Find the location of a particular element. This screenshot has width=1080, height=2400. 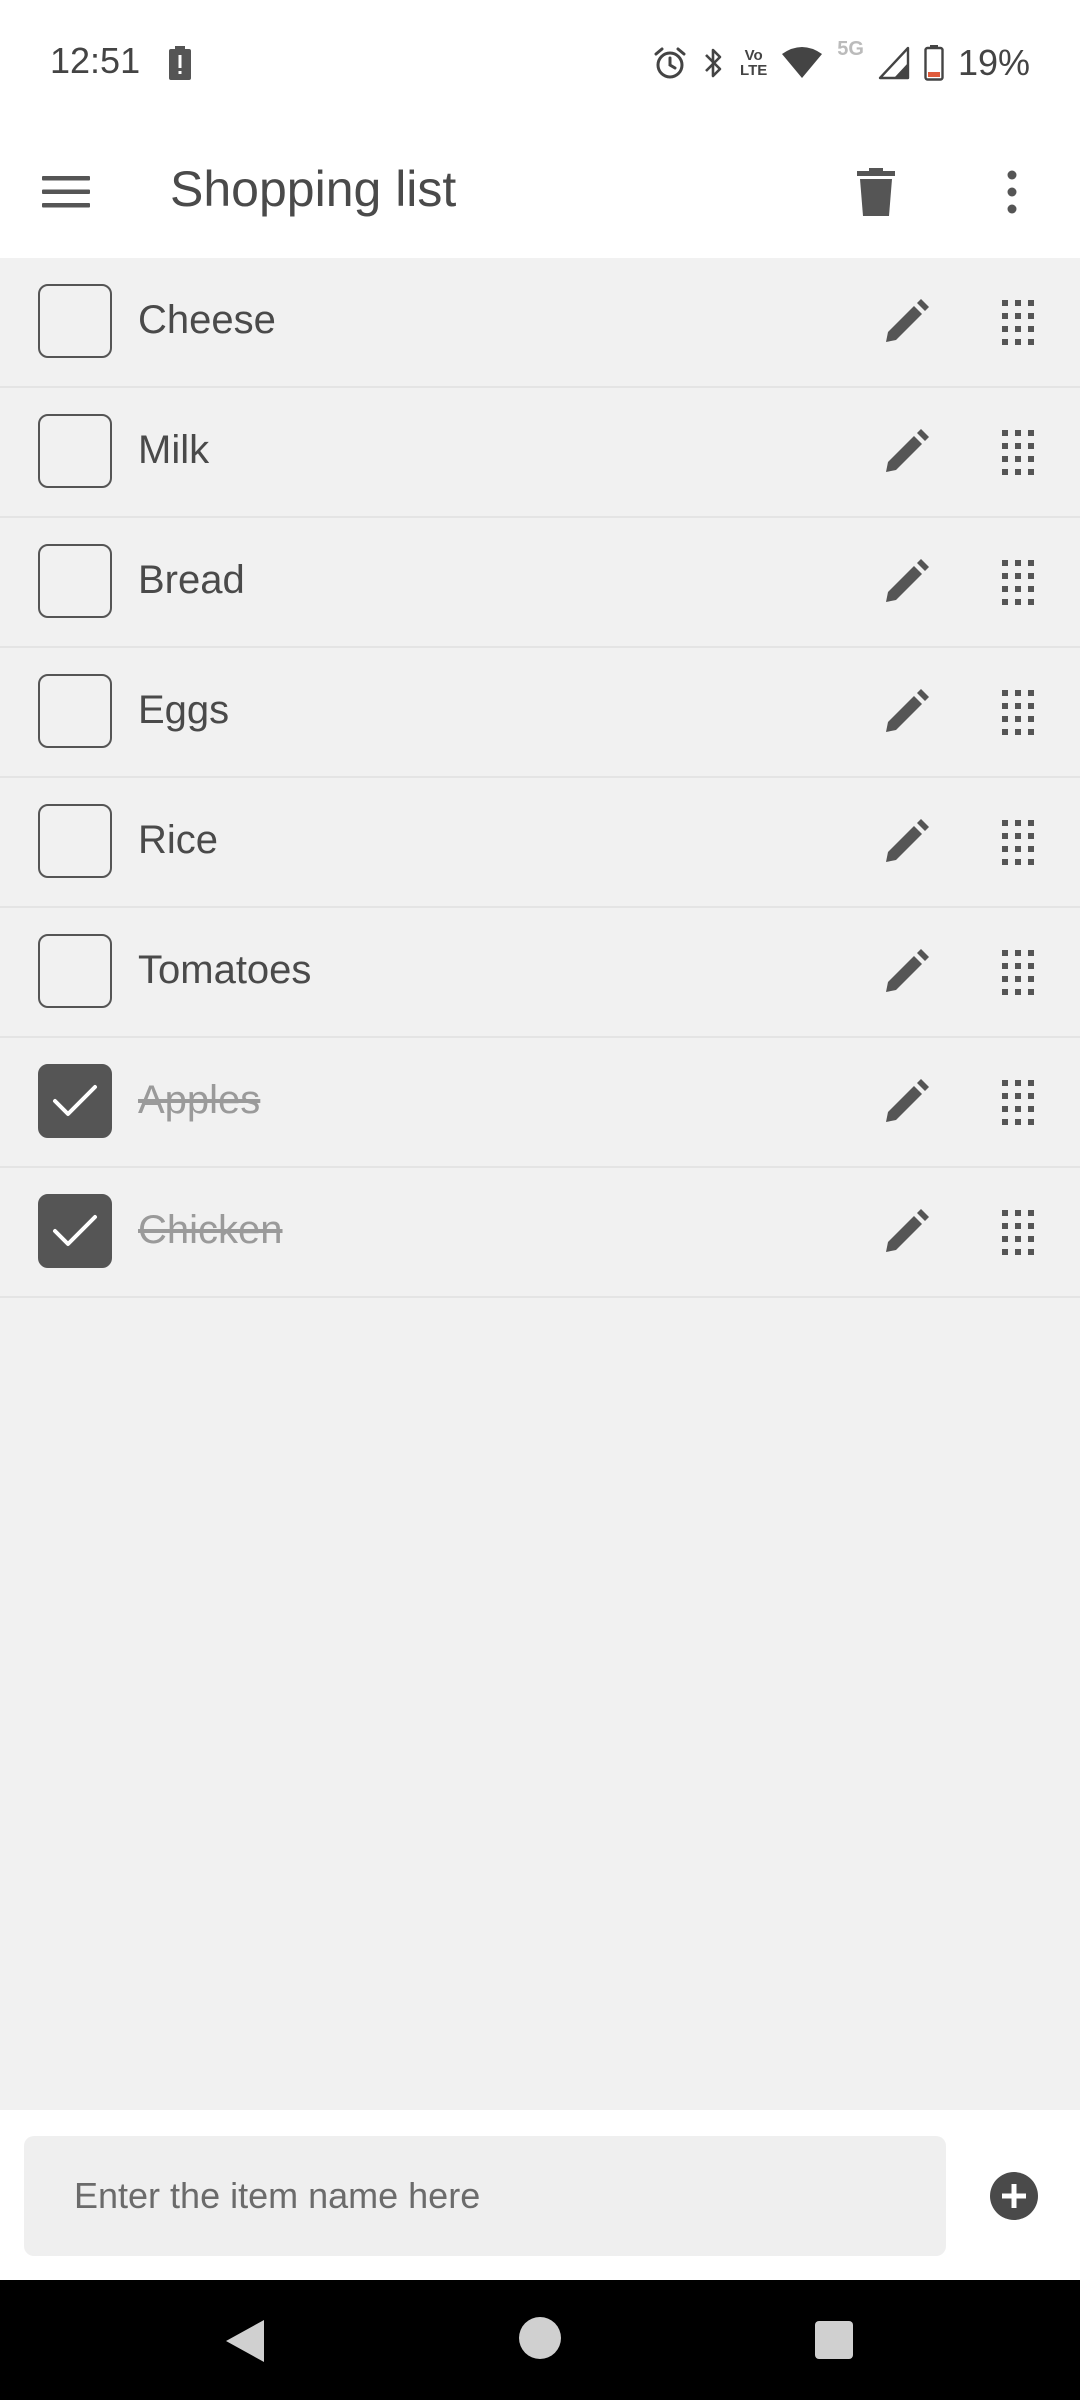

item-label: Eggs is located at coordinates (184, 710).